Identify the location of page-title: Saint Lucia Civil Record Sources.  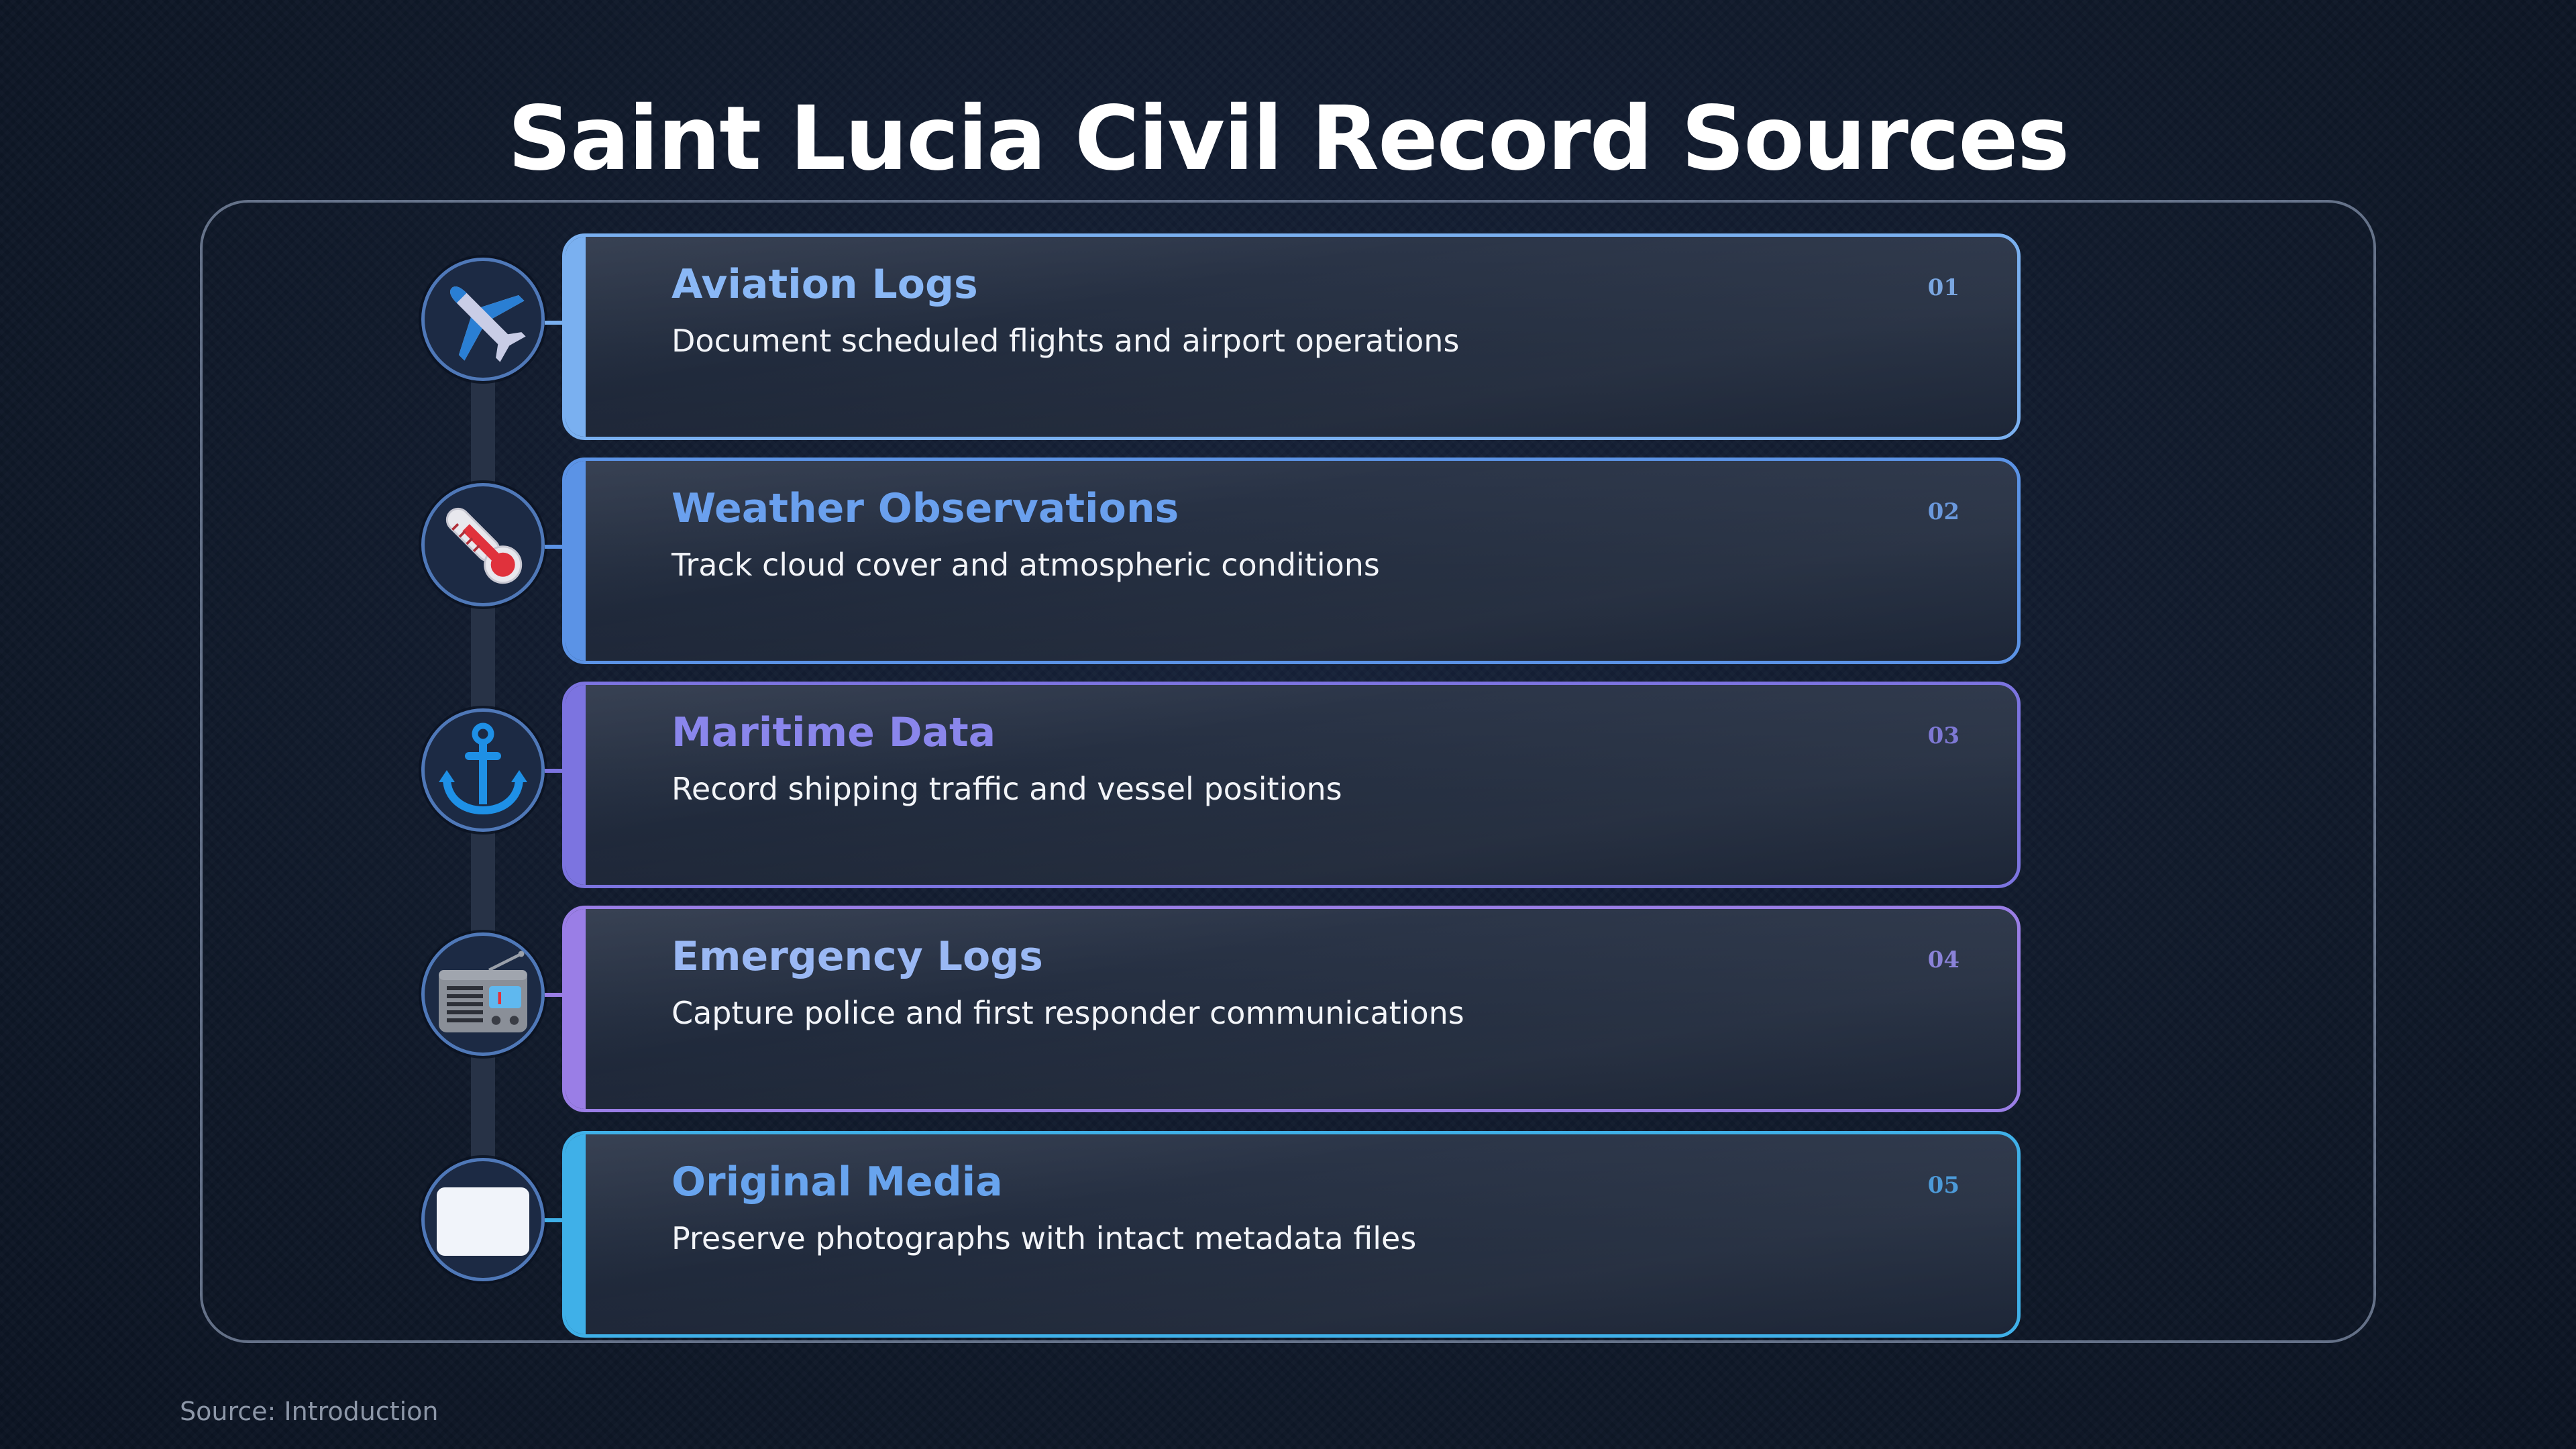
(1288, 139).